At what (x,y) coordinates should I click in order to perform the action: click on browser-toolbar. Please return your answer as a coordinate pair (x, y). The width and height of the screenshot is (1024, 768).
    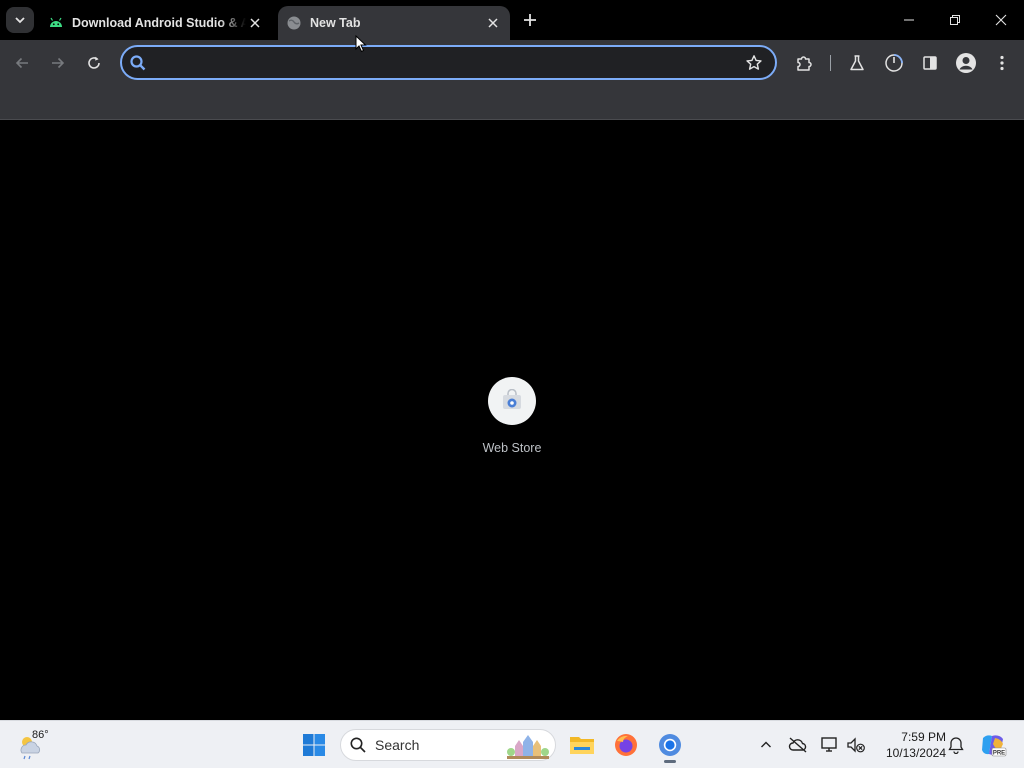
    Looking at the image, I should click on (512, 80).